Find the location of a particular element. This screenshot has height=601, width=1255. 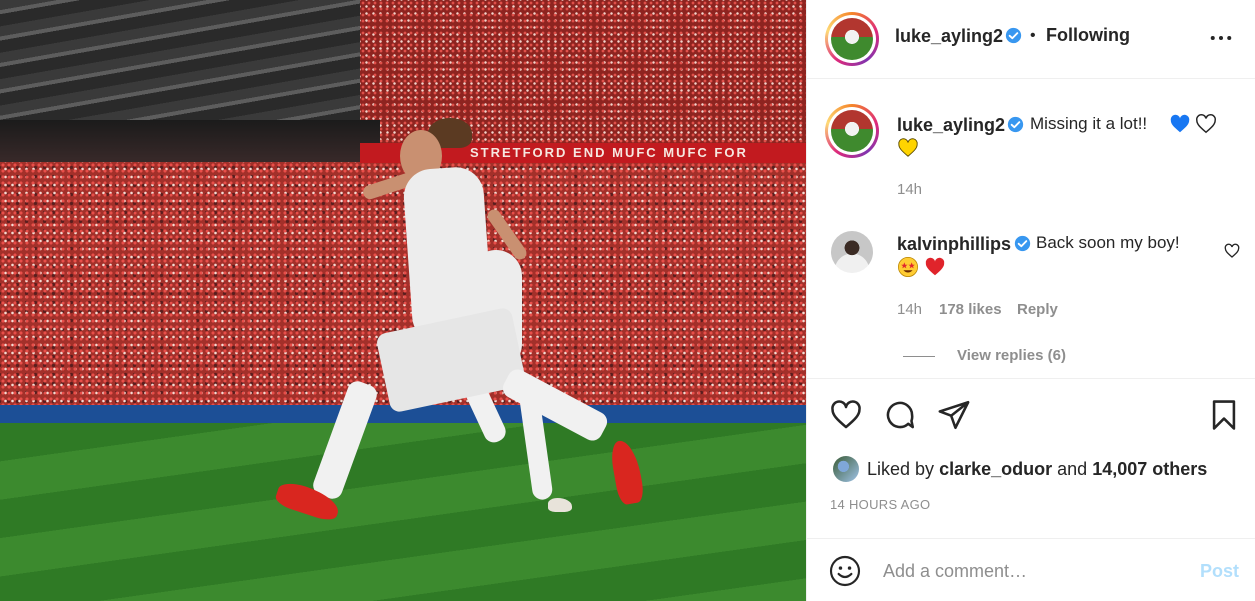

blue-heart-icon is located at coordinates (1180, 123).